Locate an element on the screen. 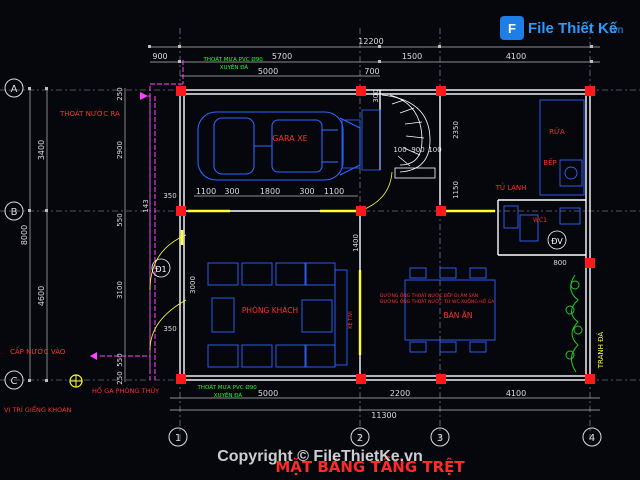  dim-left-inner-4: 3100 is located at coordinates (120, 290).